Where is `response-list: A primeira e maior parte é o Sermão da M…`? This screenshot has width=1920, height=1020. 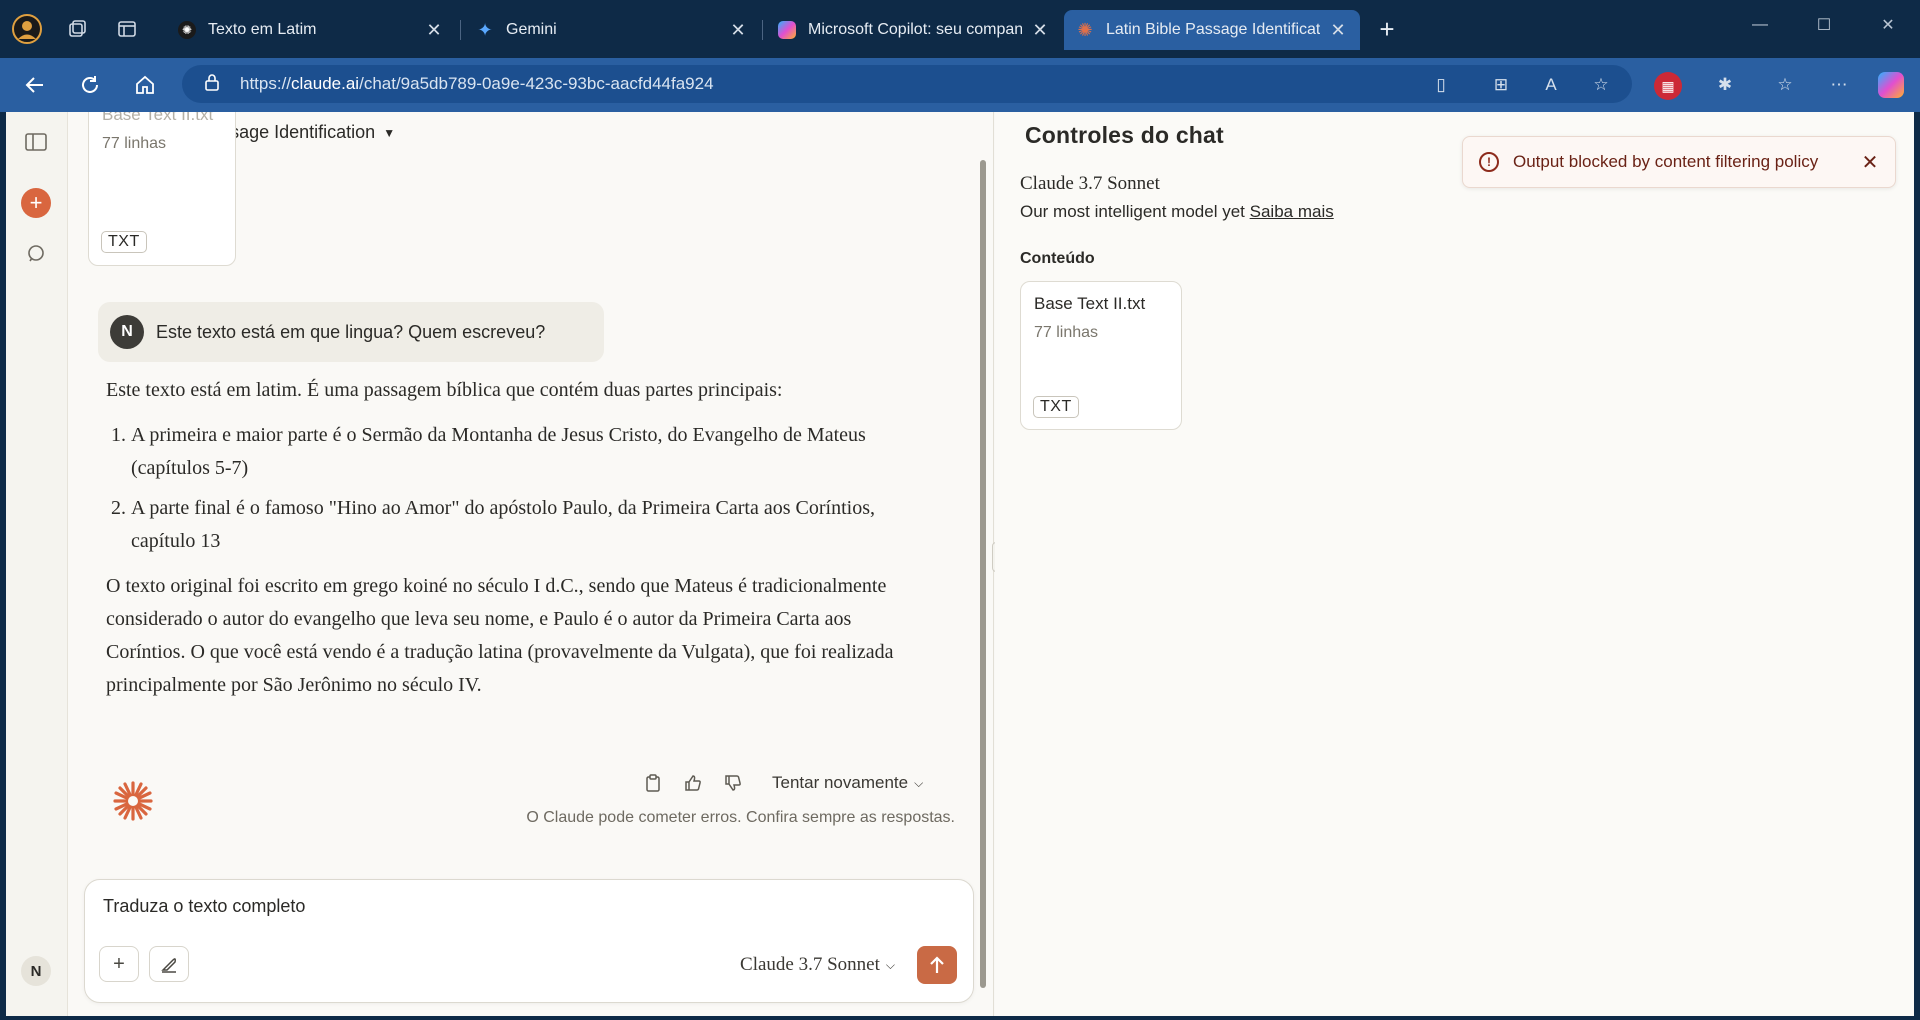
response-list: A primeira e maior parte é o Sermão da M… is located at coordinates (528, 488).